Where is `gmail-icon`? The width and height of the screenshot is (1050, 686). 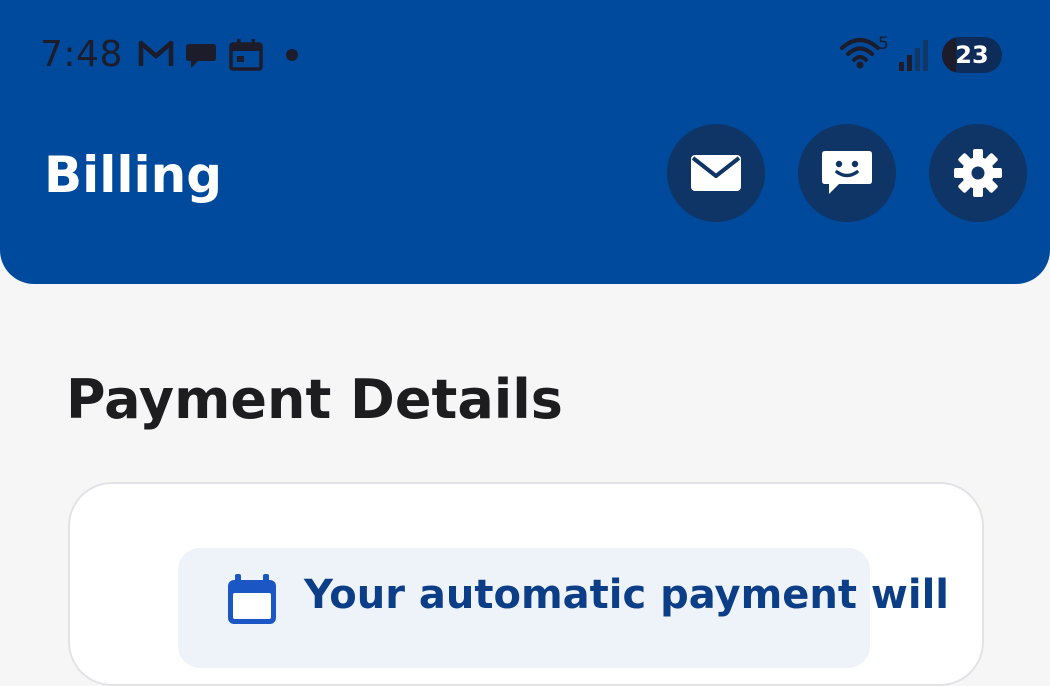 gmail-icon is located at coordinates (156, 53).